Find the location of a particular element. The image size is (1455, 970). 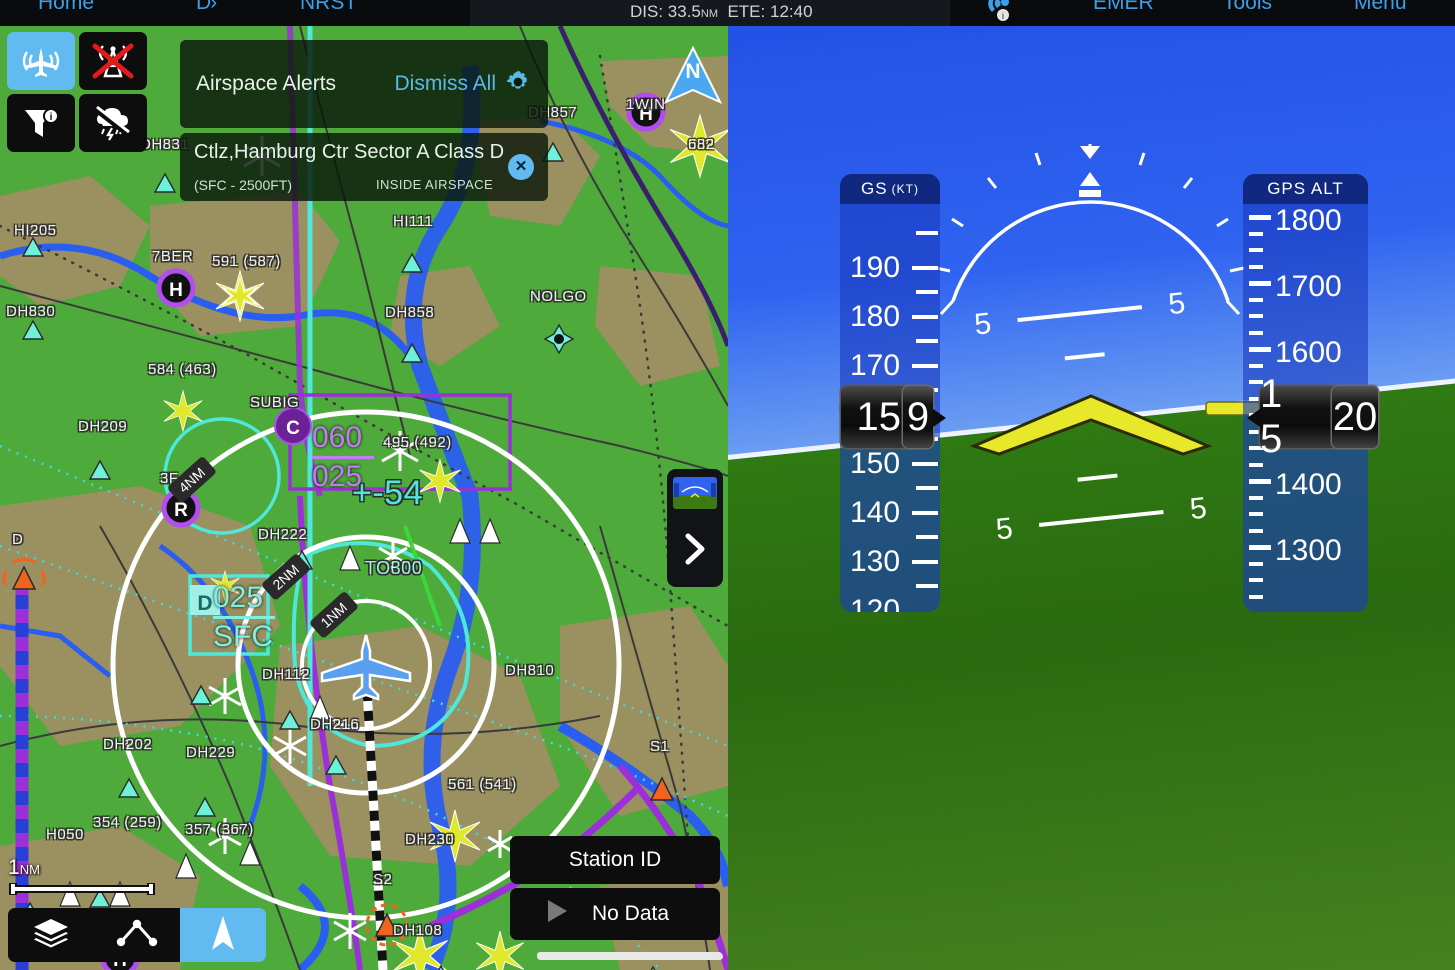

svg-text: D is located at coordinates (204, 603).